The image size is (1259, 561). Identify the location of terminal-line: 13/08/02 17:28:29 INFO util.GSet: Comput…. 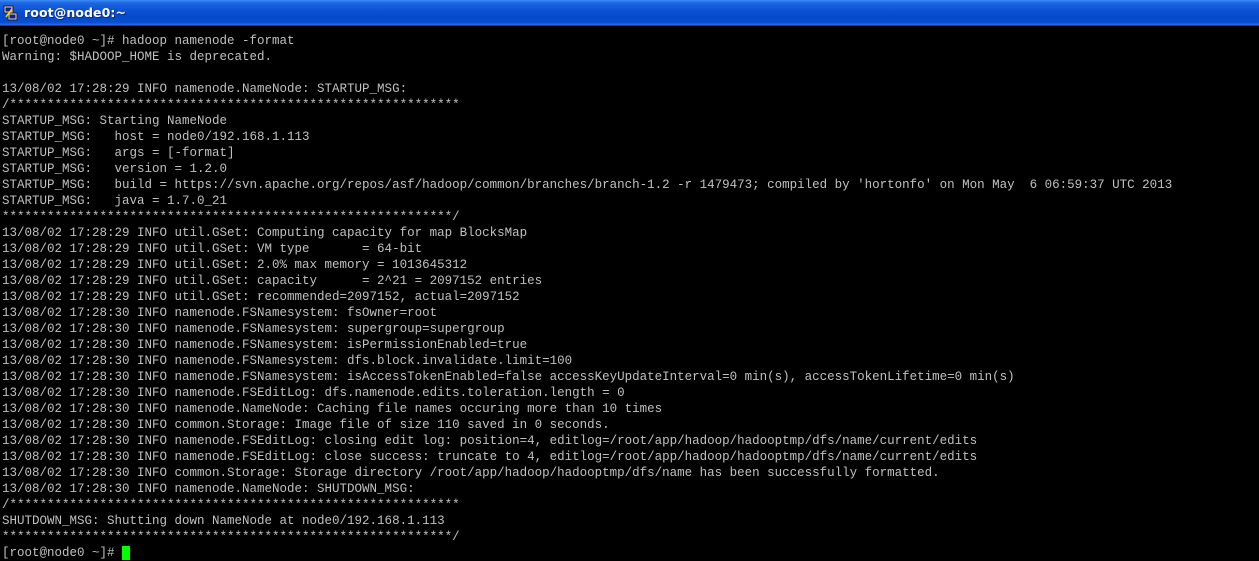
(265, 233).